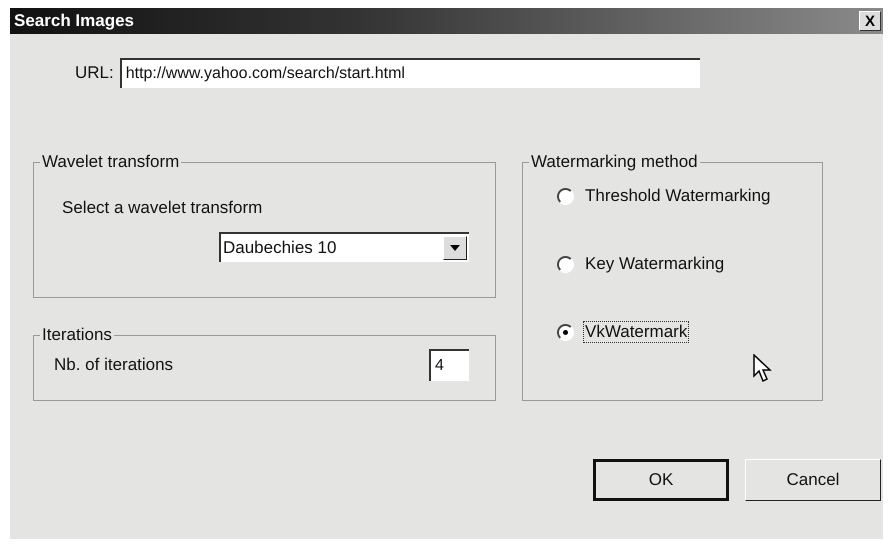 This screenshot has height=547, width=893. Describe the element at coordinates (614, 162) in the screenshot. I see `group-title: Watermarking method` at that location.